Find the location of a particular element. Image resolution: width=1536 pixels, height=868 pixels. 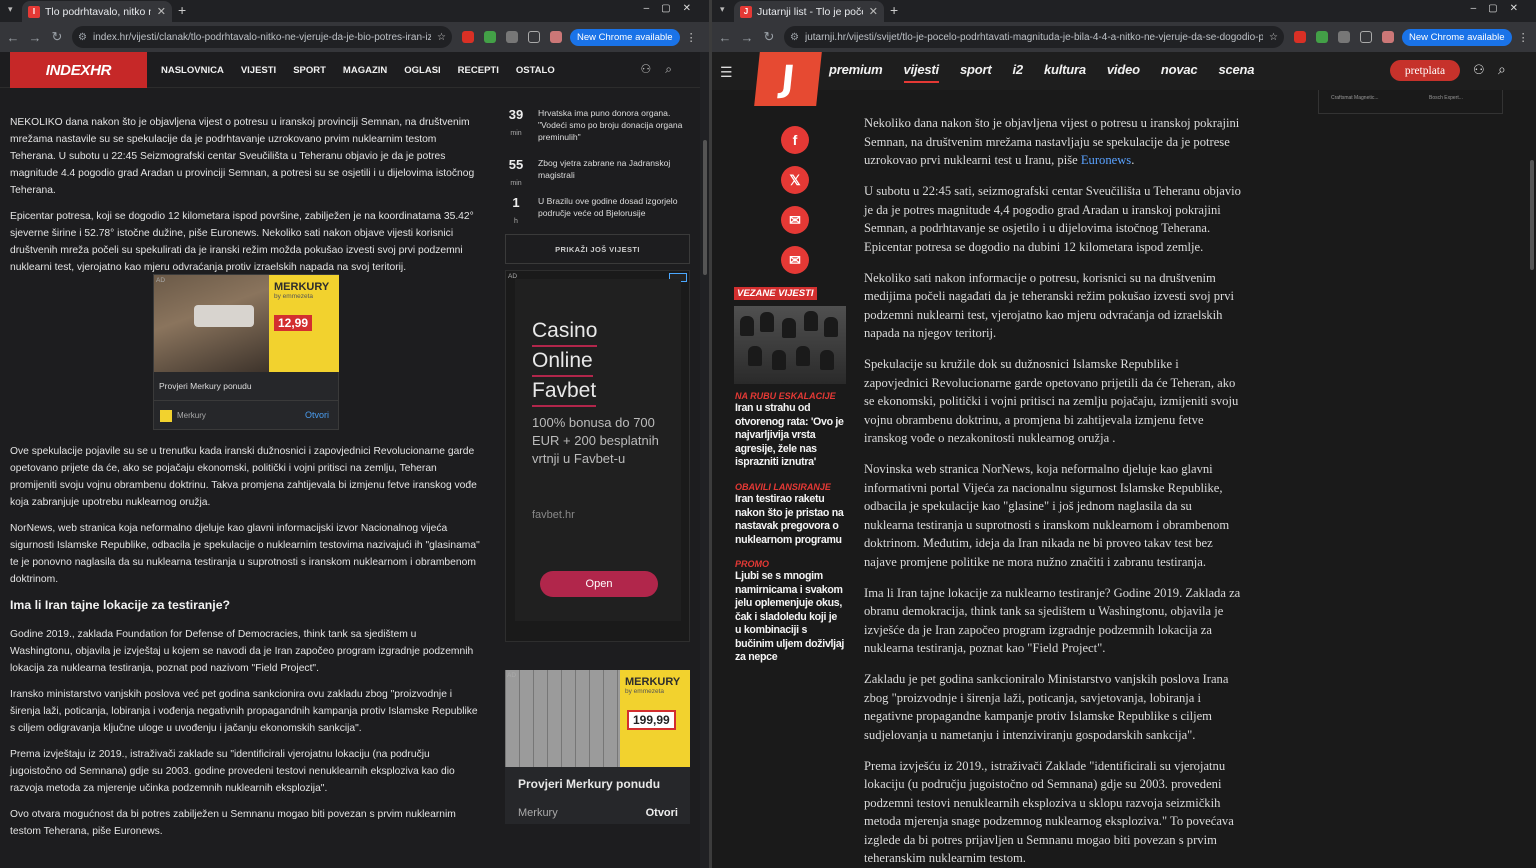

nav-novac: novac is located at coordinates (1179, 72).